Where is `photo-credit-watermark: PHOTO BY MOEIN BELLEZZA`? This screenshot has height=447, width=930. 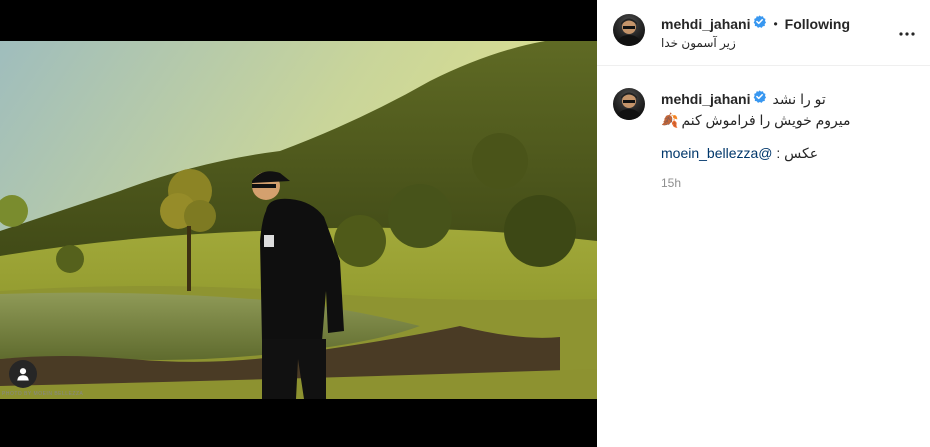 photo-credit-watermark: PHOTO BY MOEIN BELLEZZA is located at coordinates (43, 394).